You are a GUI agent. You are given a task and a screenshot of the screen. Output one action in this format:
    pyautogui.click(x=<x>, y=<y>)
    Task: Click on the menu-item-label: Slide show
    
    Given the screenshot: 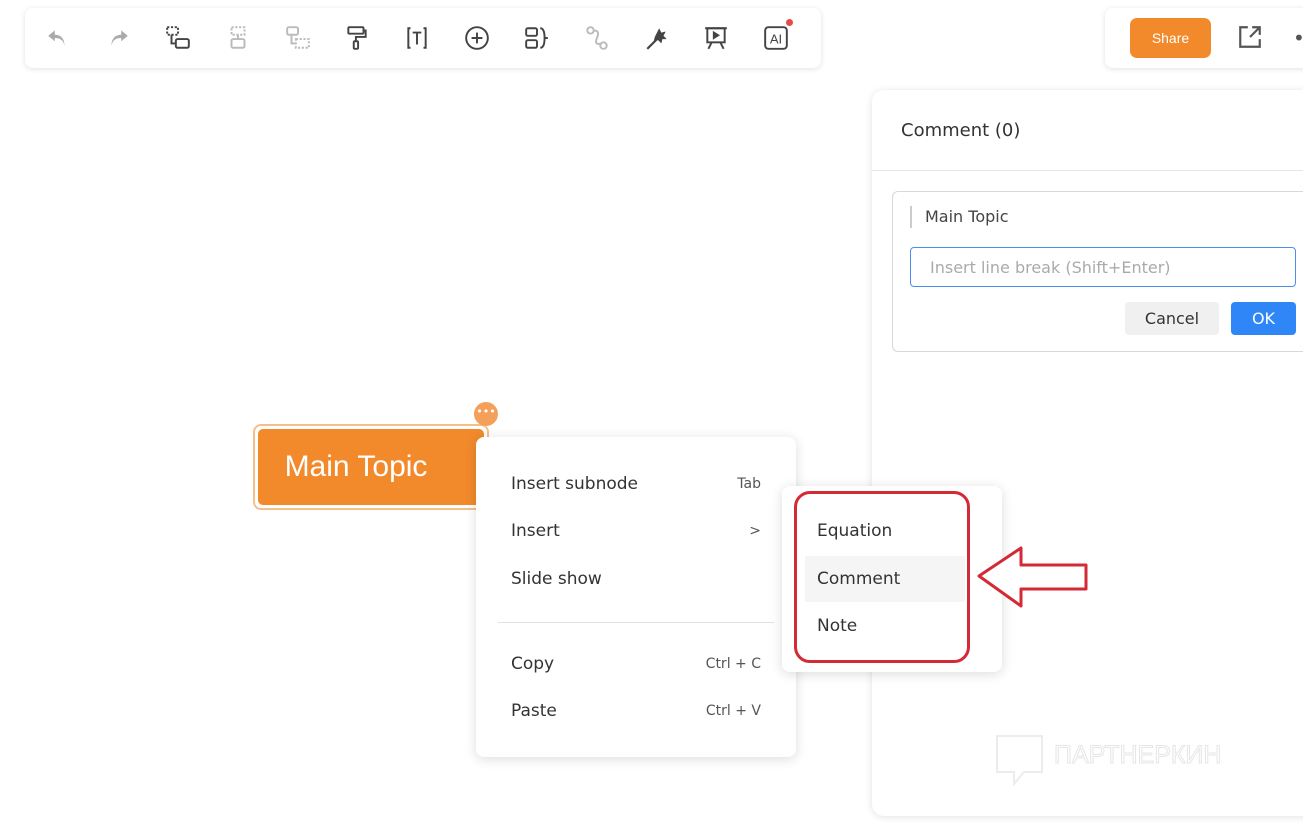 What is the action you would take?
    pyautogui.click(x=556, y=579)
    